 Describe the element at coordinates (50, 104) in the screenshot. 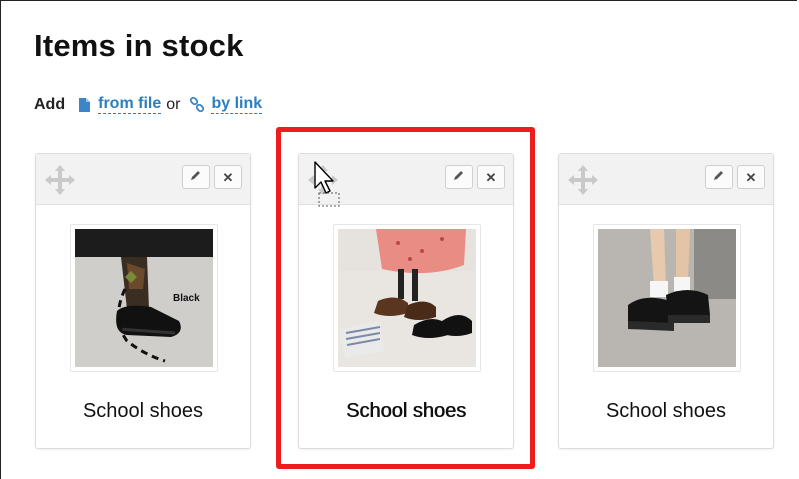

I see `add-label: Add` at that location.